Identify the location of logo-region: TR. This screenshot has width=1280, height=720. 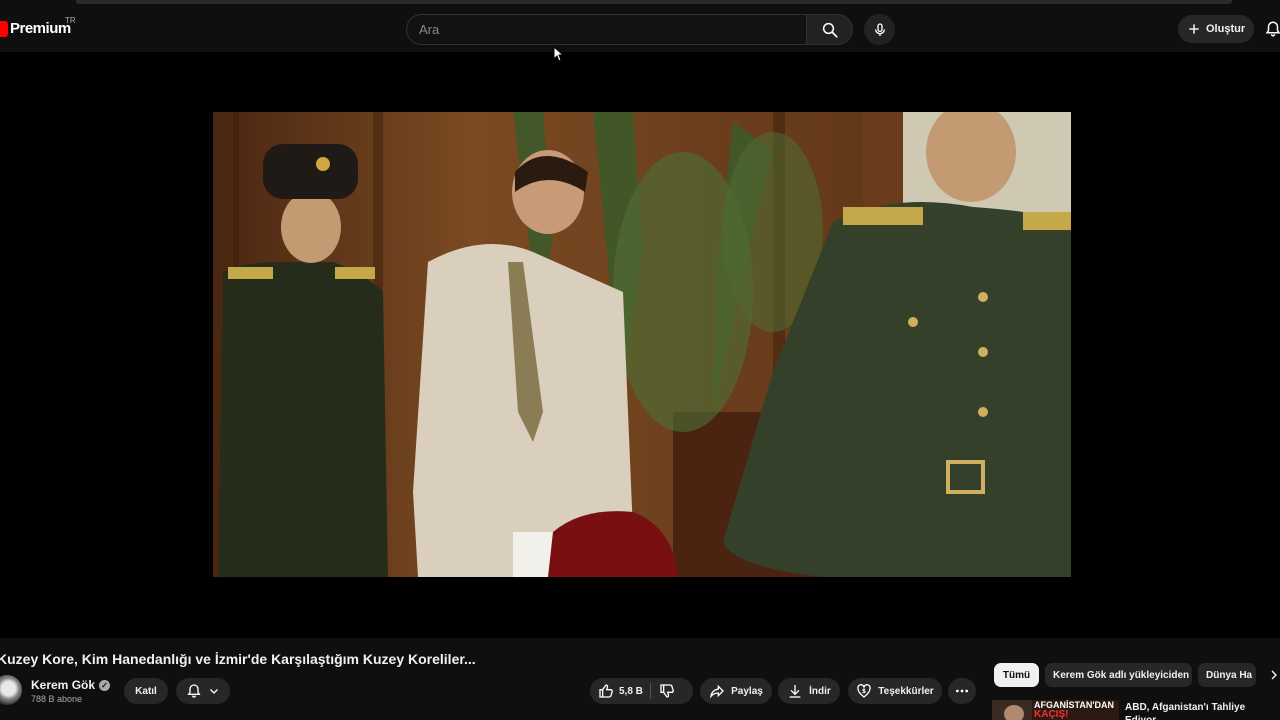
(70, 20).